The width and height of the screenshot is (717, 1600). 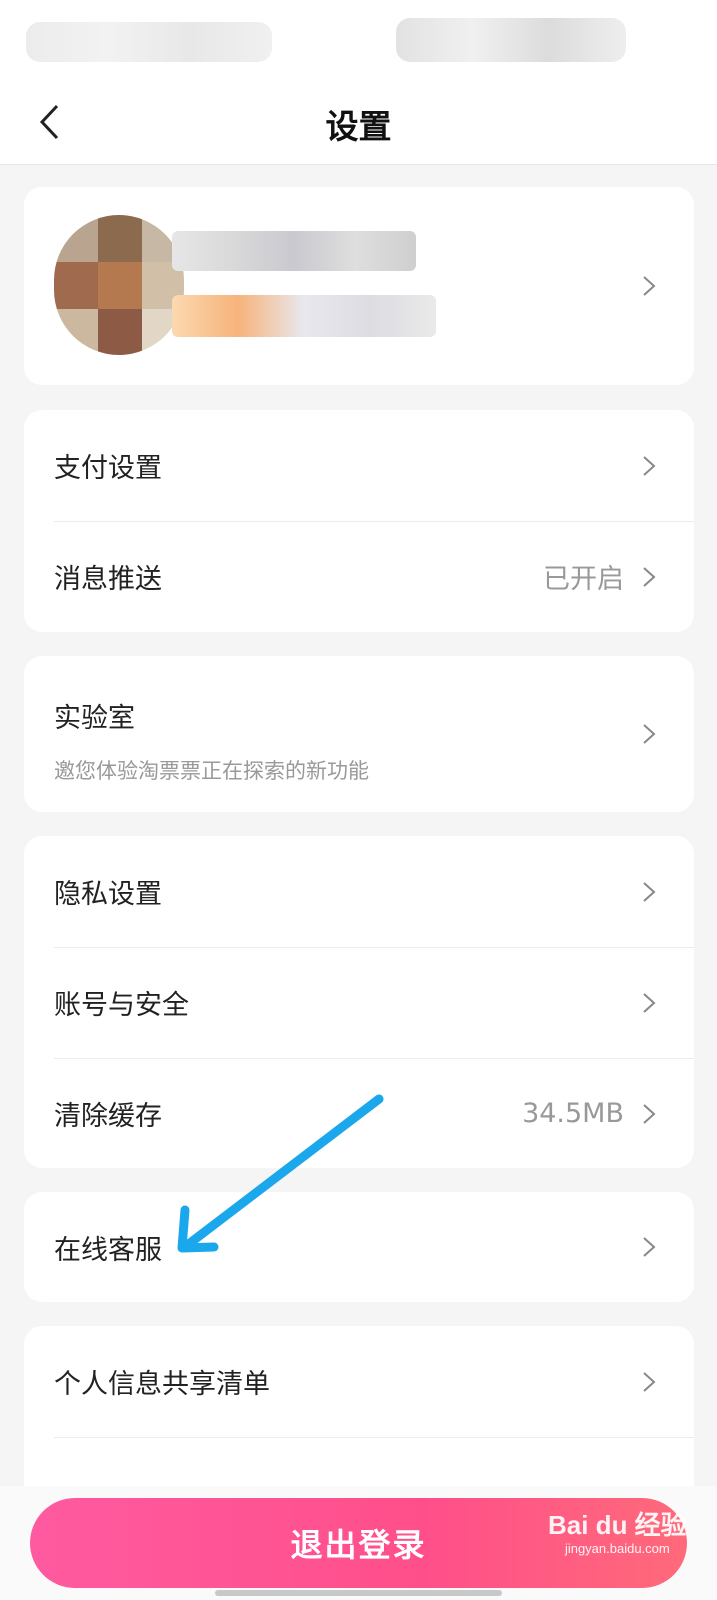 I want to click on annotation-arrow-icon, so click(x=280, y=1173).